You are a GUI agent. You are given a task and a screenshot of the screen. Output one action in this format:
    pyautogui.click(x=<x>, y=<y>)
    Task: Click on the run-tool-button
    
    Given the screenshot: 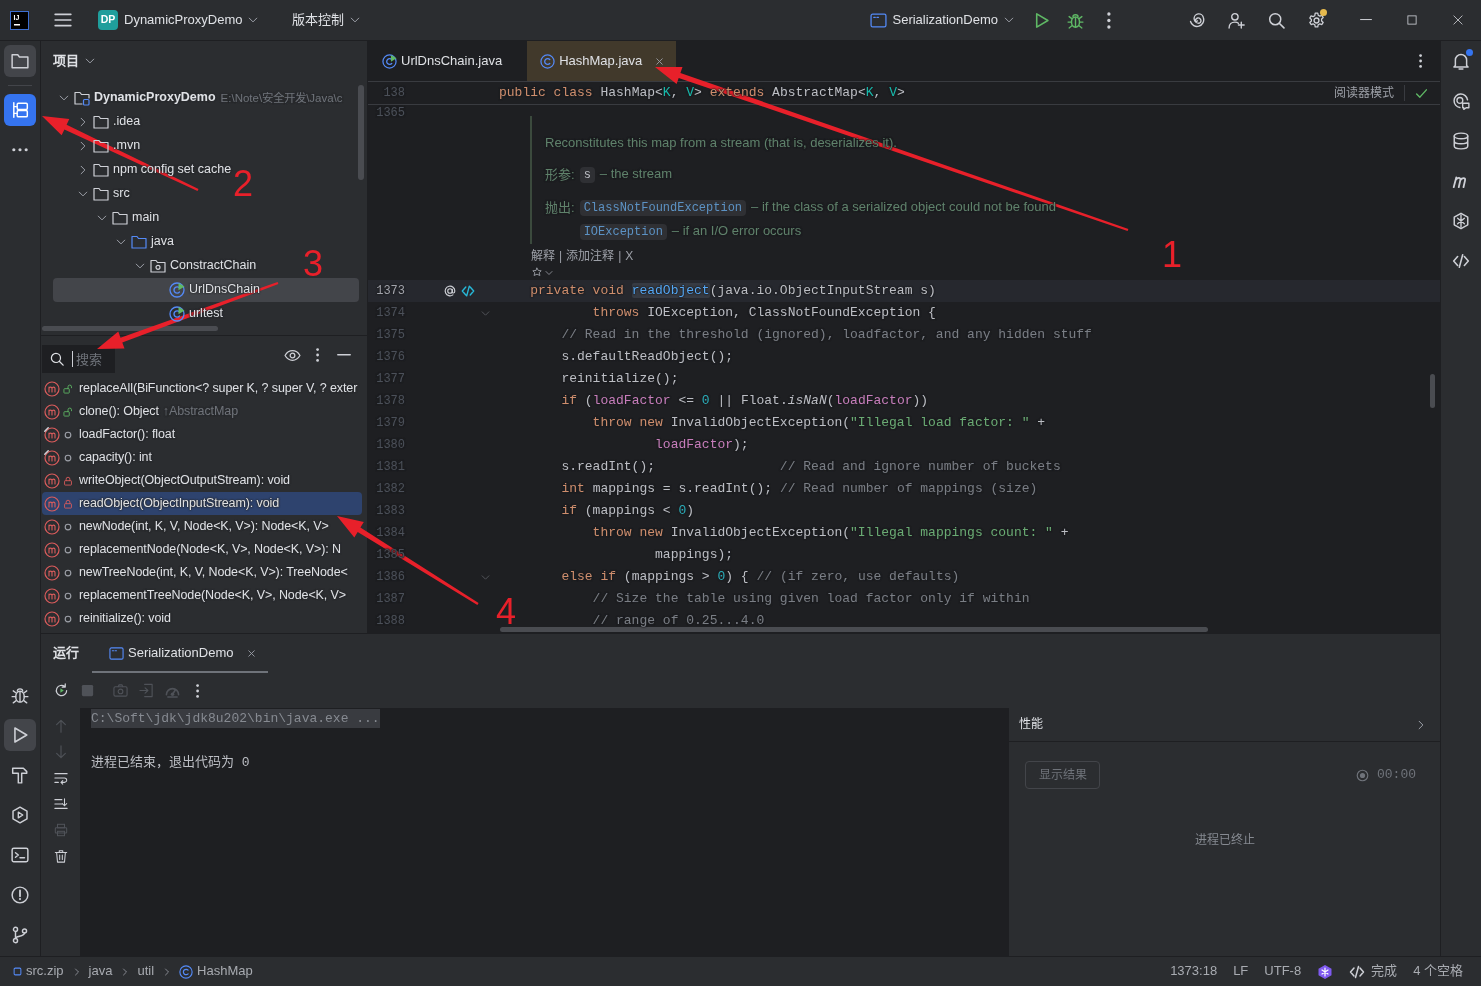 What is the action you would take?
    pyautogui.click(x=20, y=735)
    